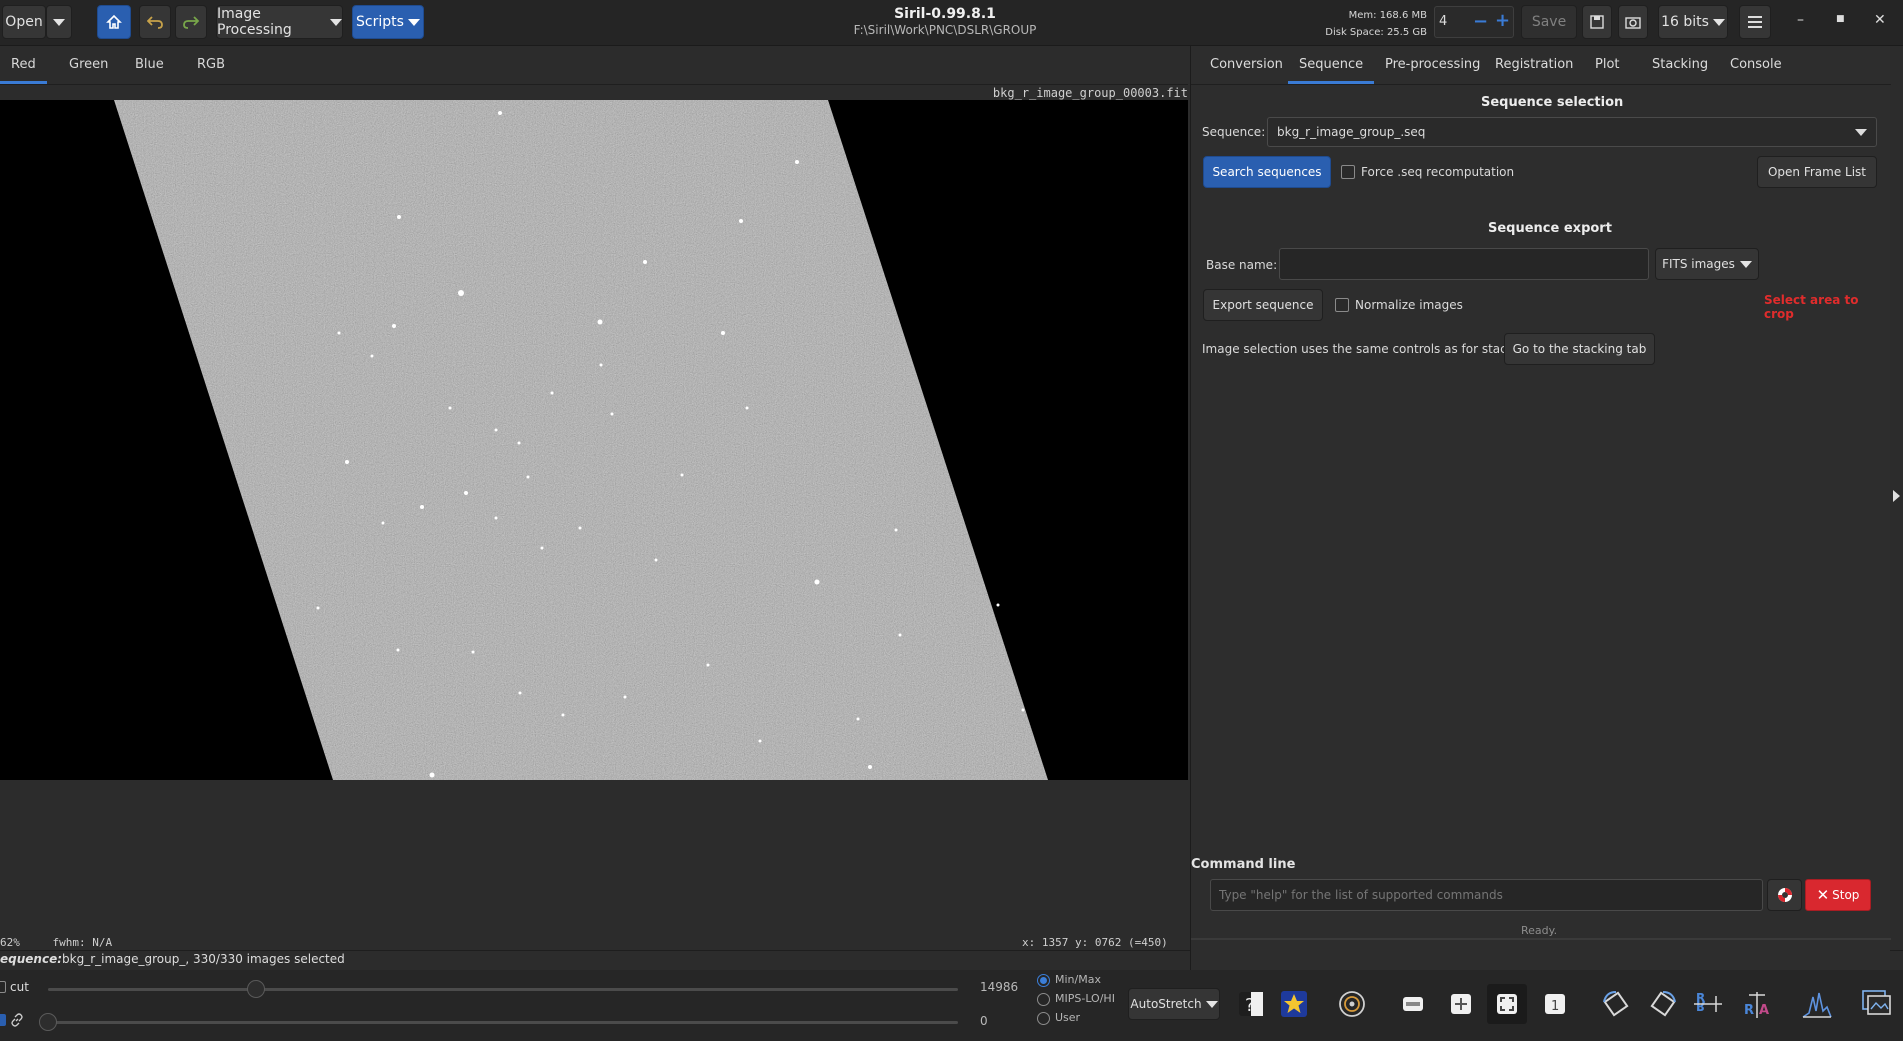  I want to click on false-color-button, so click(1294, 1004).